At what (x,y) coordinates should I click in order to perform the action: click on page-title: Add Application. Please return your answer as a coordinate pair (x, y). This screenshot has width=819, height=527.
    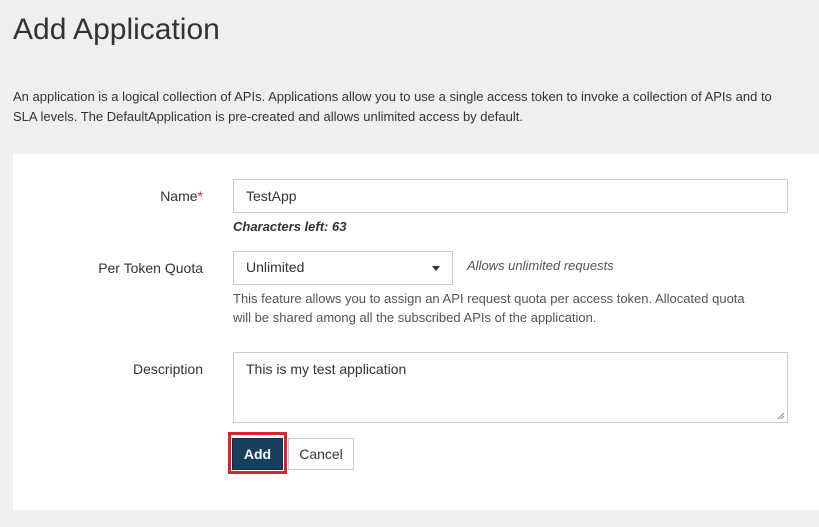
    Looking at the image, I should click on (116, 29).